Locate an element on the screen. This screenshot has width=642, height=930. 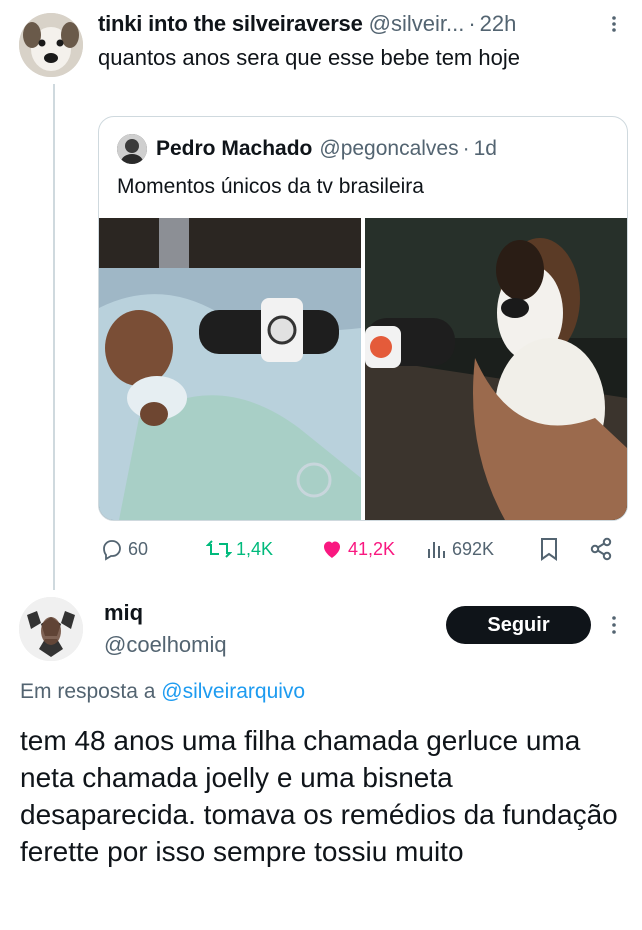
media-image-baby is located at coordinates (230, 369).